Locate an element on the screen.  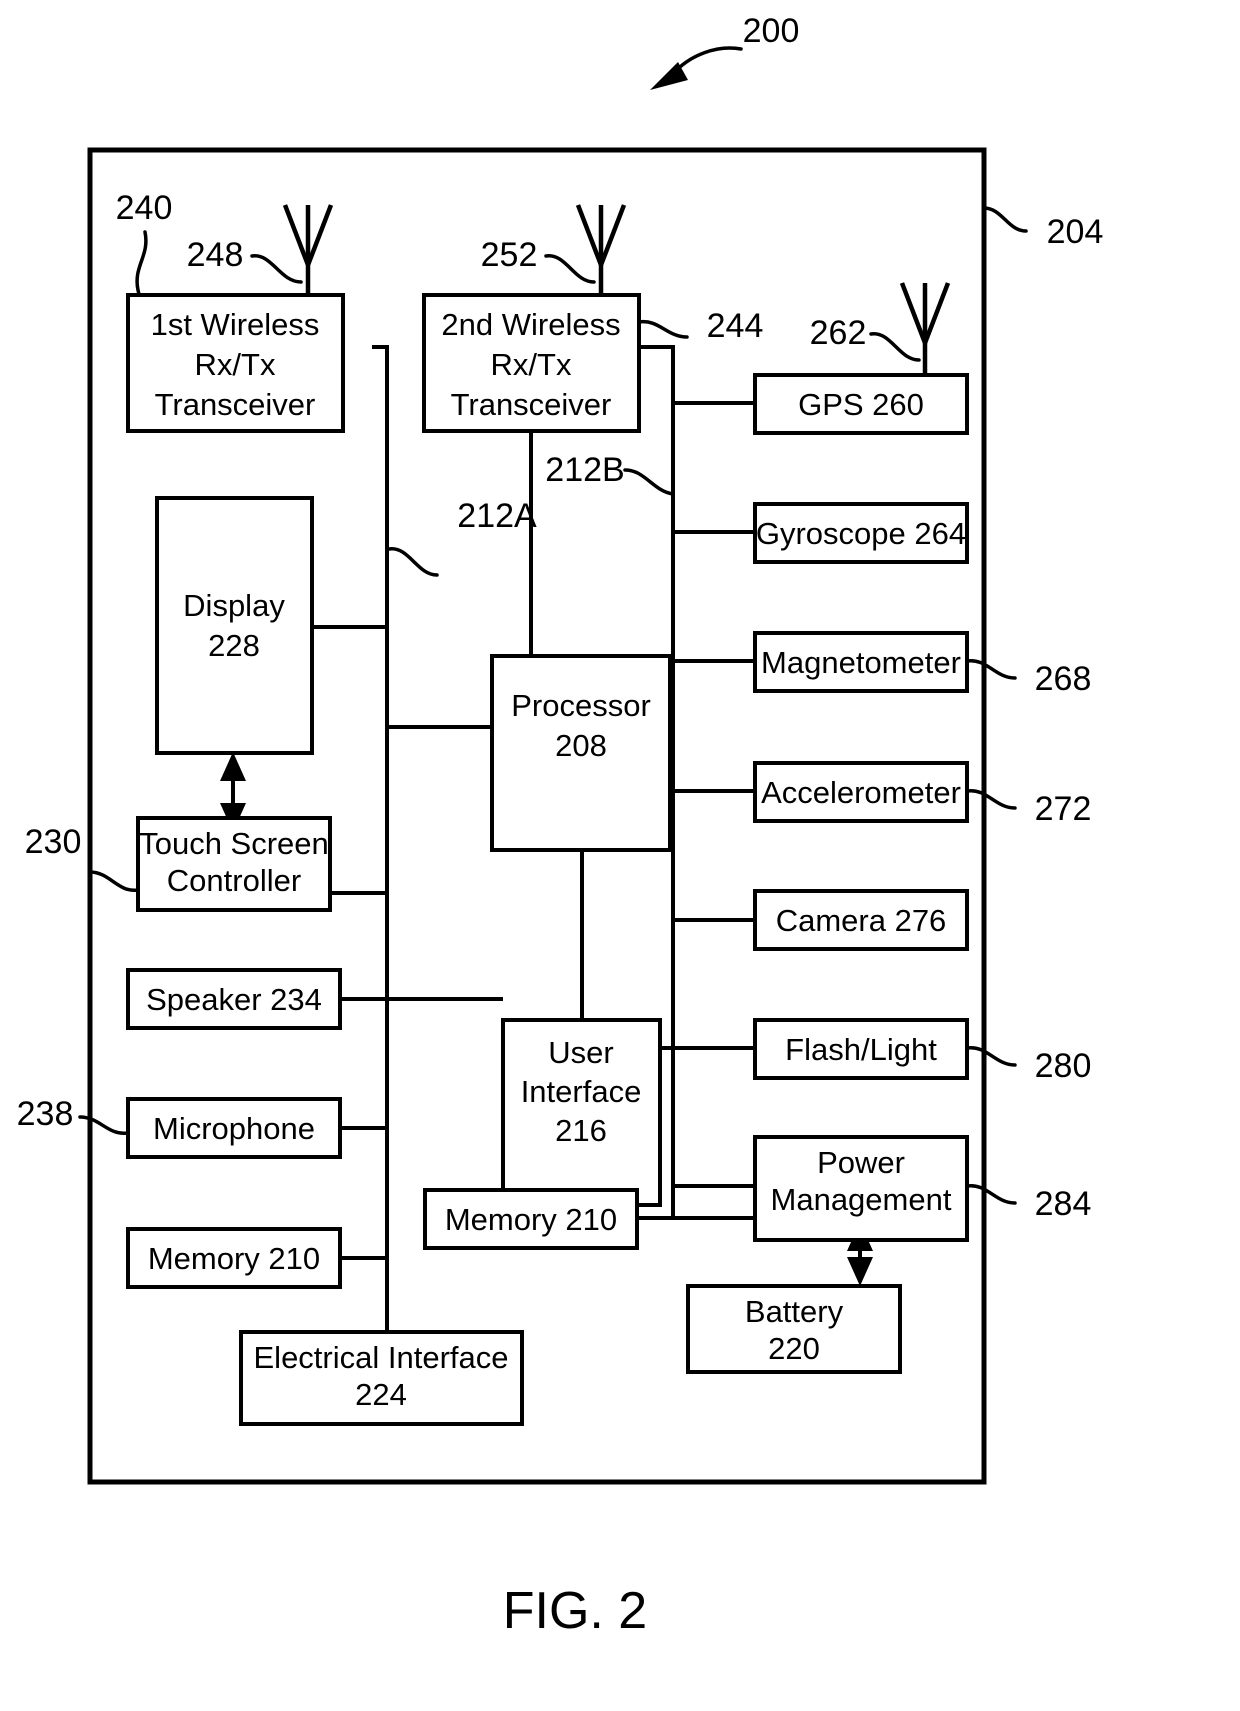
block-memory-left: Memory 210 is located at coordinates (234, 1258).